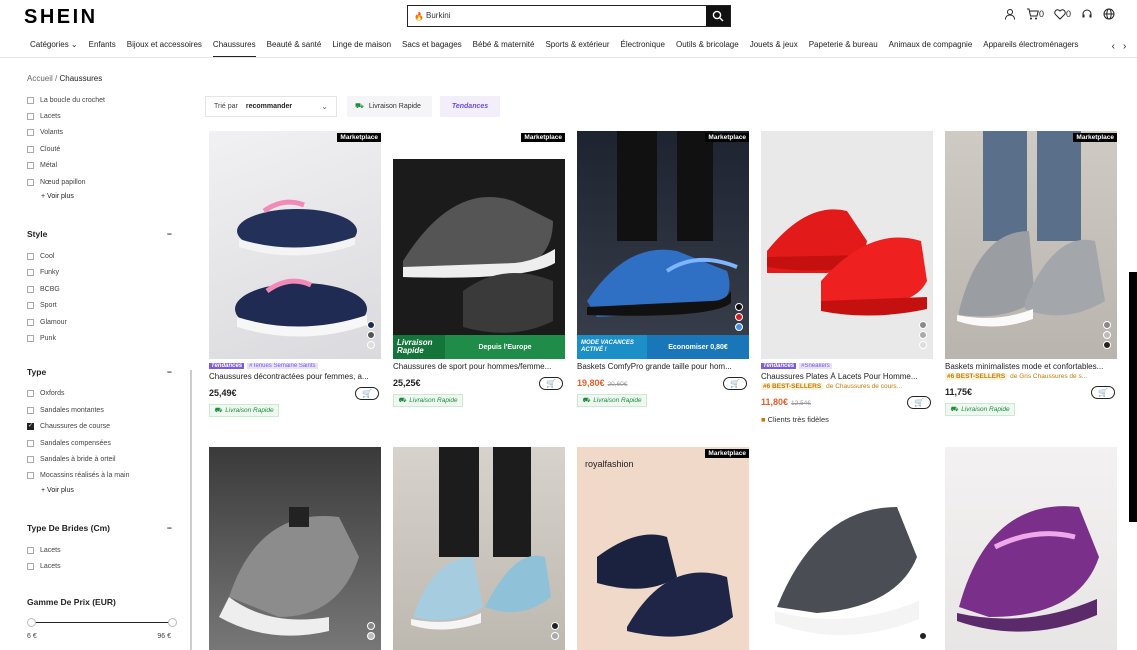  What do you see at coordinates (99, 528) in the screenshot?
I see `filter-section-straps: Type De Brides (Cm) −` at bounding box center [99, 528].